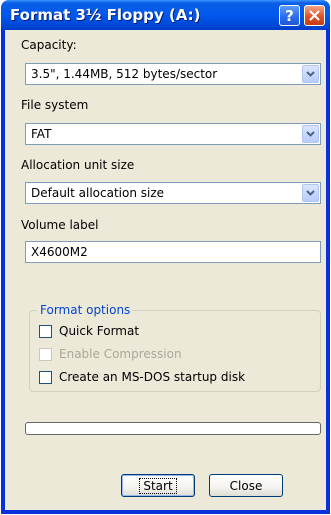 This screenshot has height=515, width=331. Describe the element at coordinates (85, 310) in the screenshot. I see `format-options-title: Format options` at that location.